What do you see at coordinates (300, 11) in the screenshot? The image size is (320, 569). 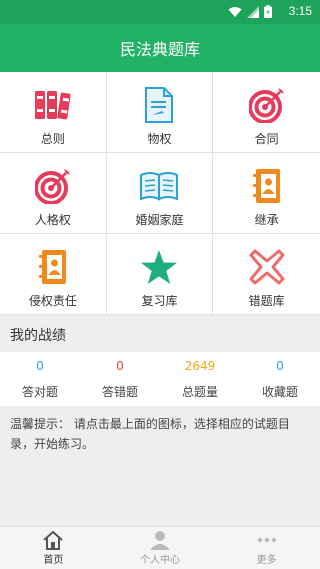 I see `status-time: 3:15` at bounding box center [300, 11].